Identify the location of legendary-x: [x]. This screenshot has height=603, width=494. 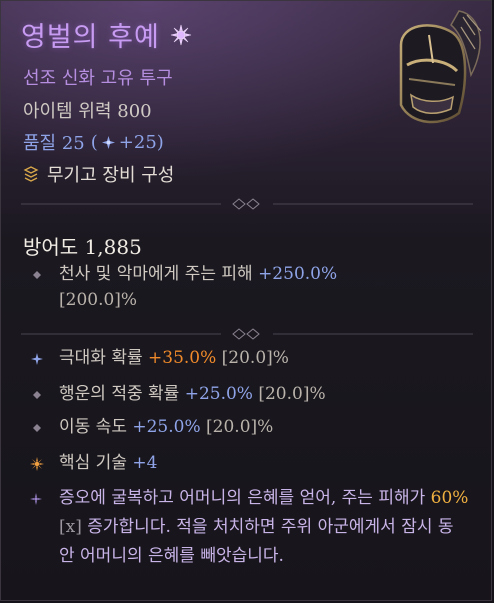
(70, 527).